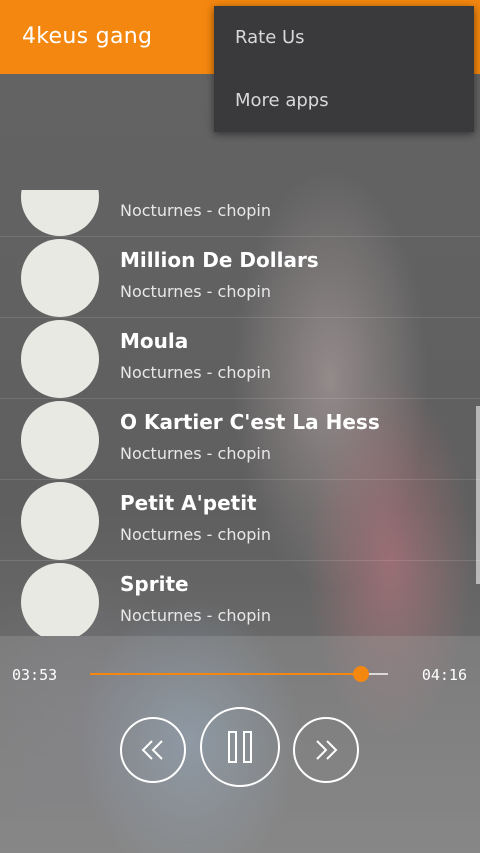  I want to click on list-item: Moula Nocturnes - chopin, so click(240, 358).